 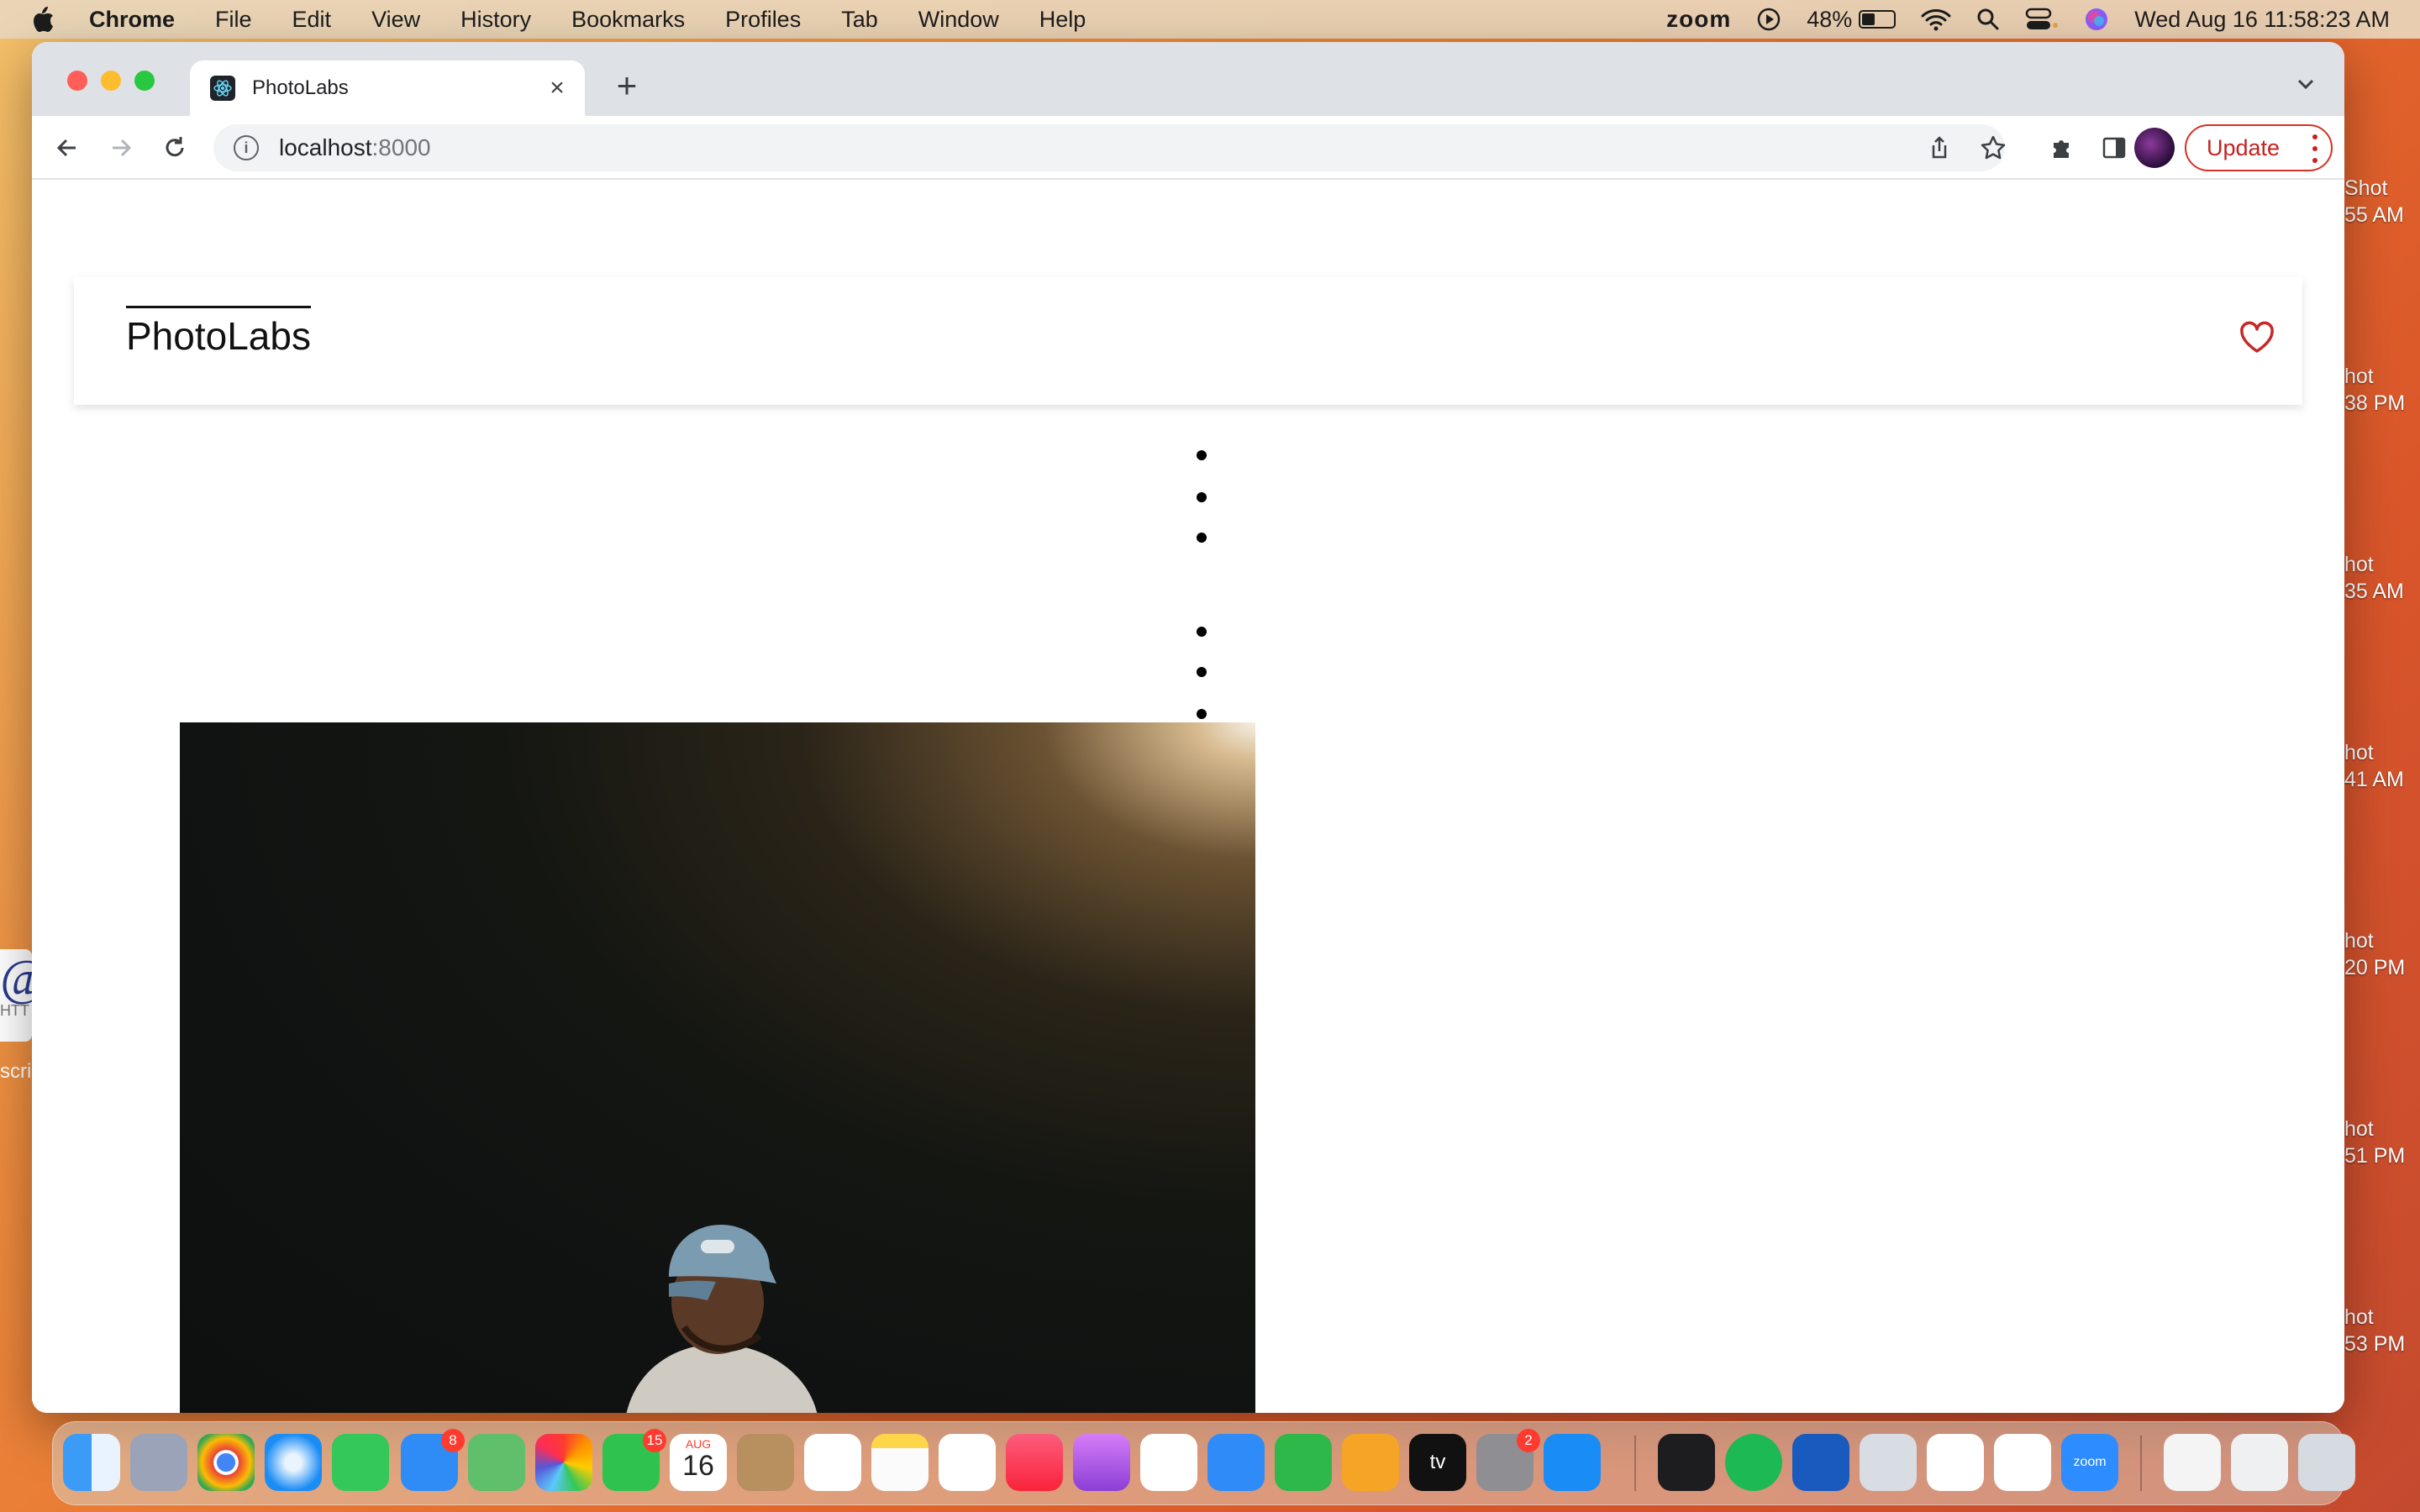 What do you see at coordinates (2382, 766) in the screenshot?
I see `desktop-file: hot 41 AM` at bounding box center [2382, 766].